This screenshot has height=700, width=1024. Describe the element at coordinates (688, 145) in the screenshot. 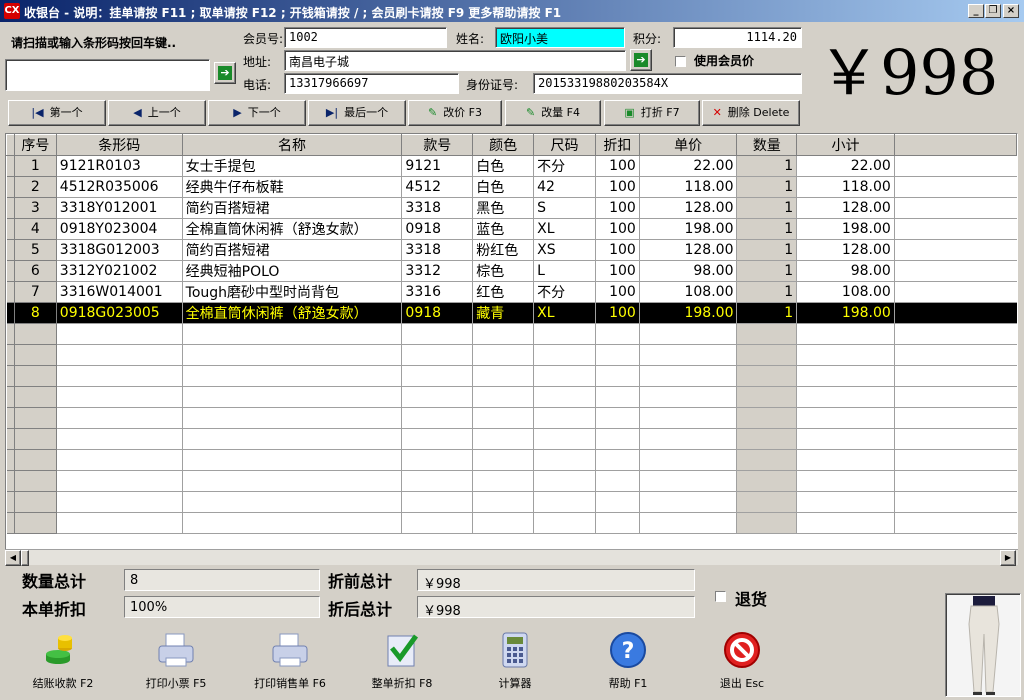

I see `column-header: 单价` at that location.